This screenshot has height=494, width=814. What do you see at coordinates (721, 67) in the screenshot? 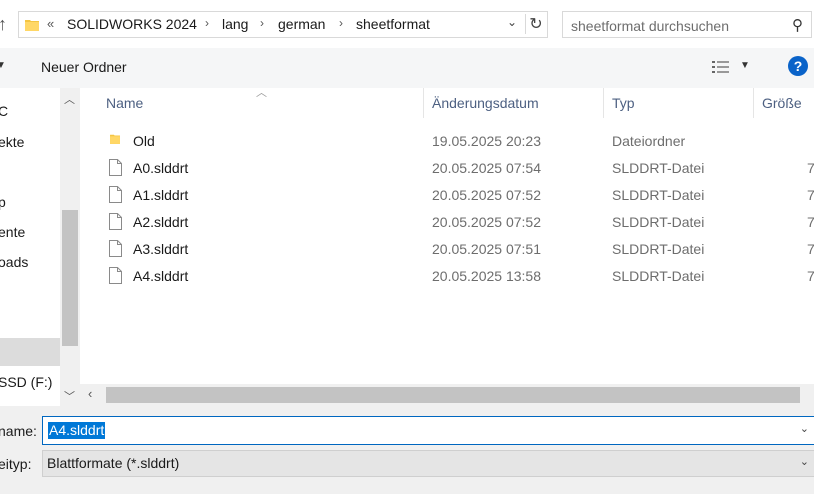
I see `view-options-icon` at bounding box center [721, 67].